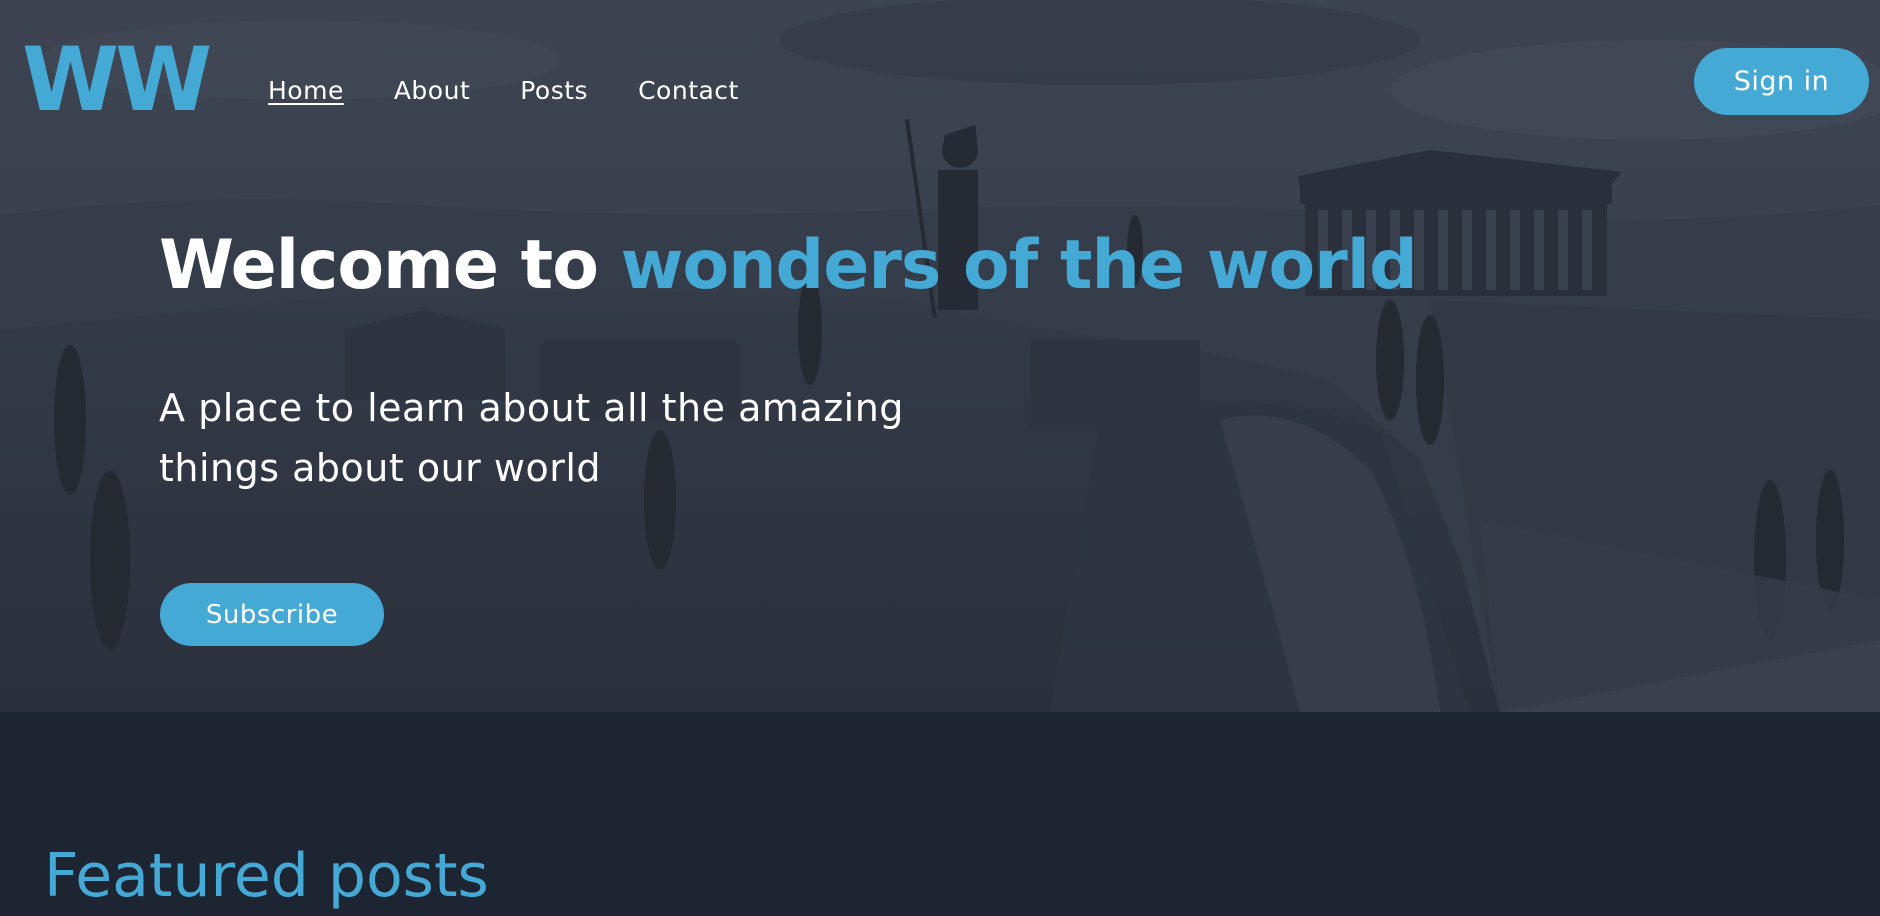  I want to click on headline-prefix: Welcome to, so click(379, 265).